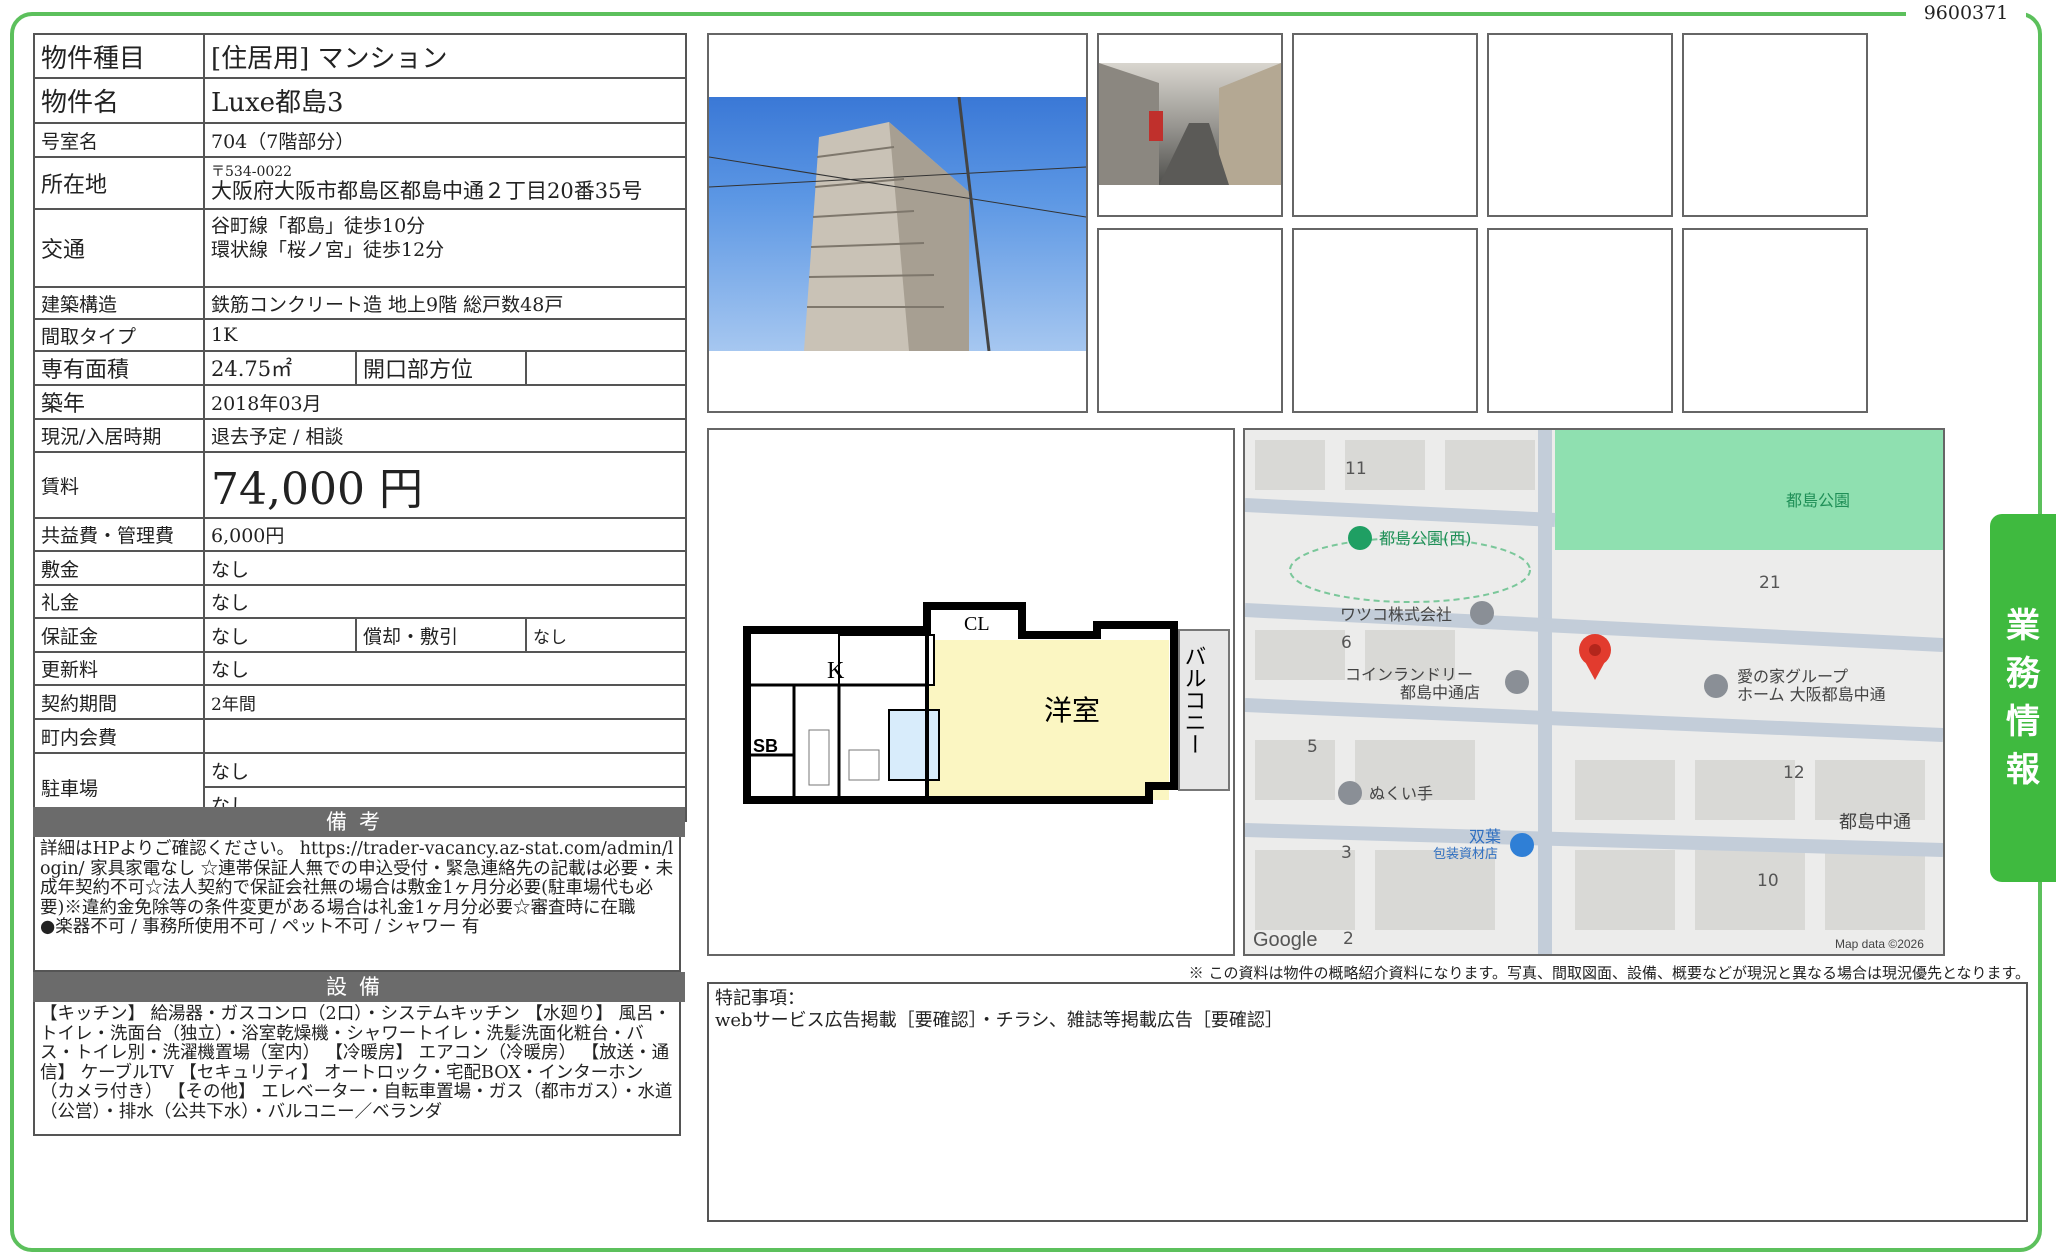 The image size is (2056, 1252). I want to click on renewal-label: 更新料, so click(119, 668).